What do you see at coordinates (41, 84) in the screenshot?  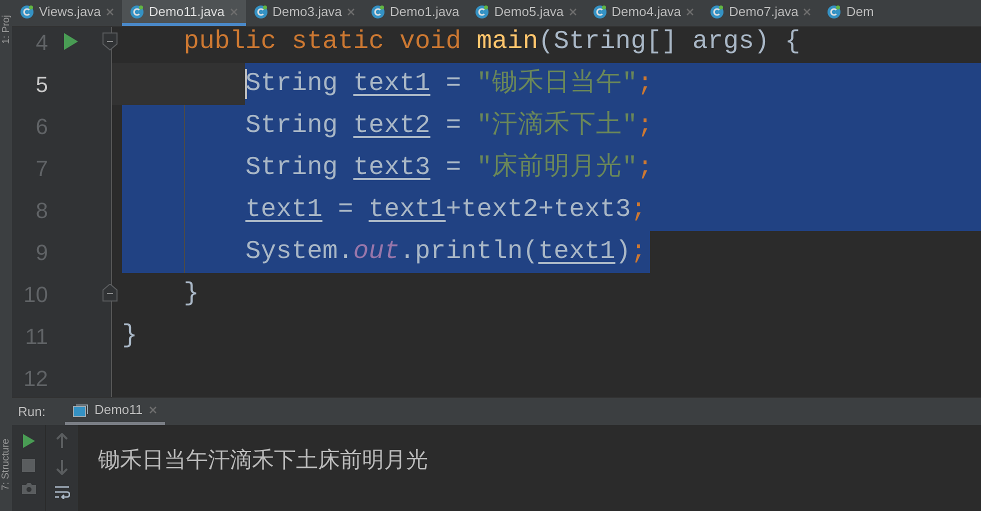 I see `line-number: 5` at bounding box center [41, 84].